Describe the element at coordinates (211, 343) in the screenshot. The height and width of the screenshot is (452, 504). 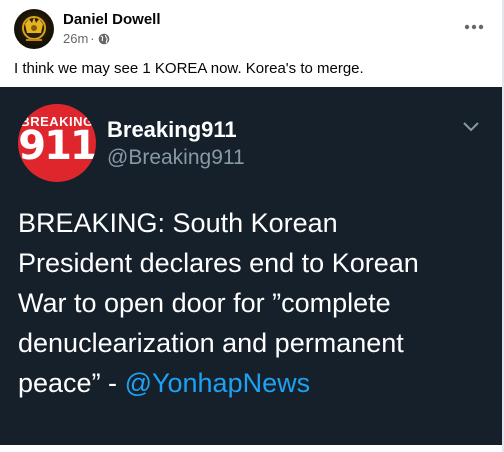
I see `tweet-line: denuclearization and permanent` at that location.